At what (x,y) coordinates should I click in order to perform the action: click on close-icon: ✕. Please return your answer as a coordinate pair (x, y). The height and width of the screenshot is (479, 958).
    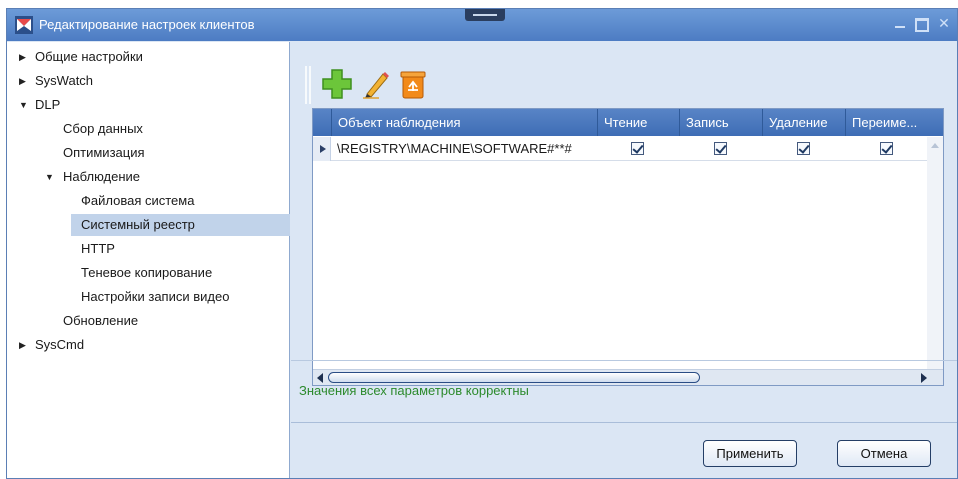
    Looking at the image, I should click on (944, 23).